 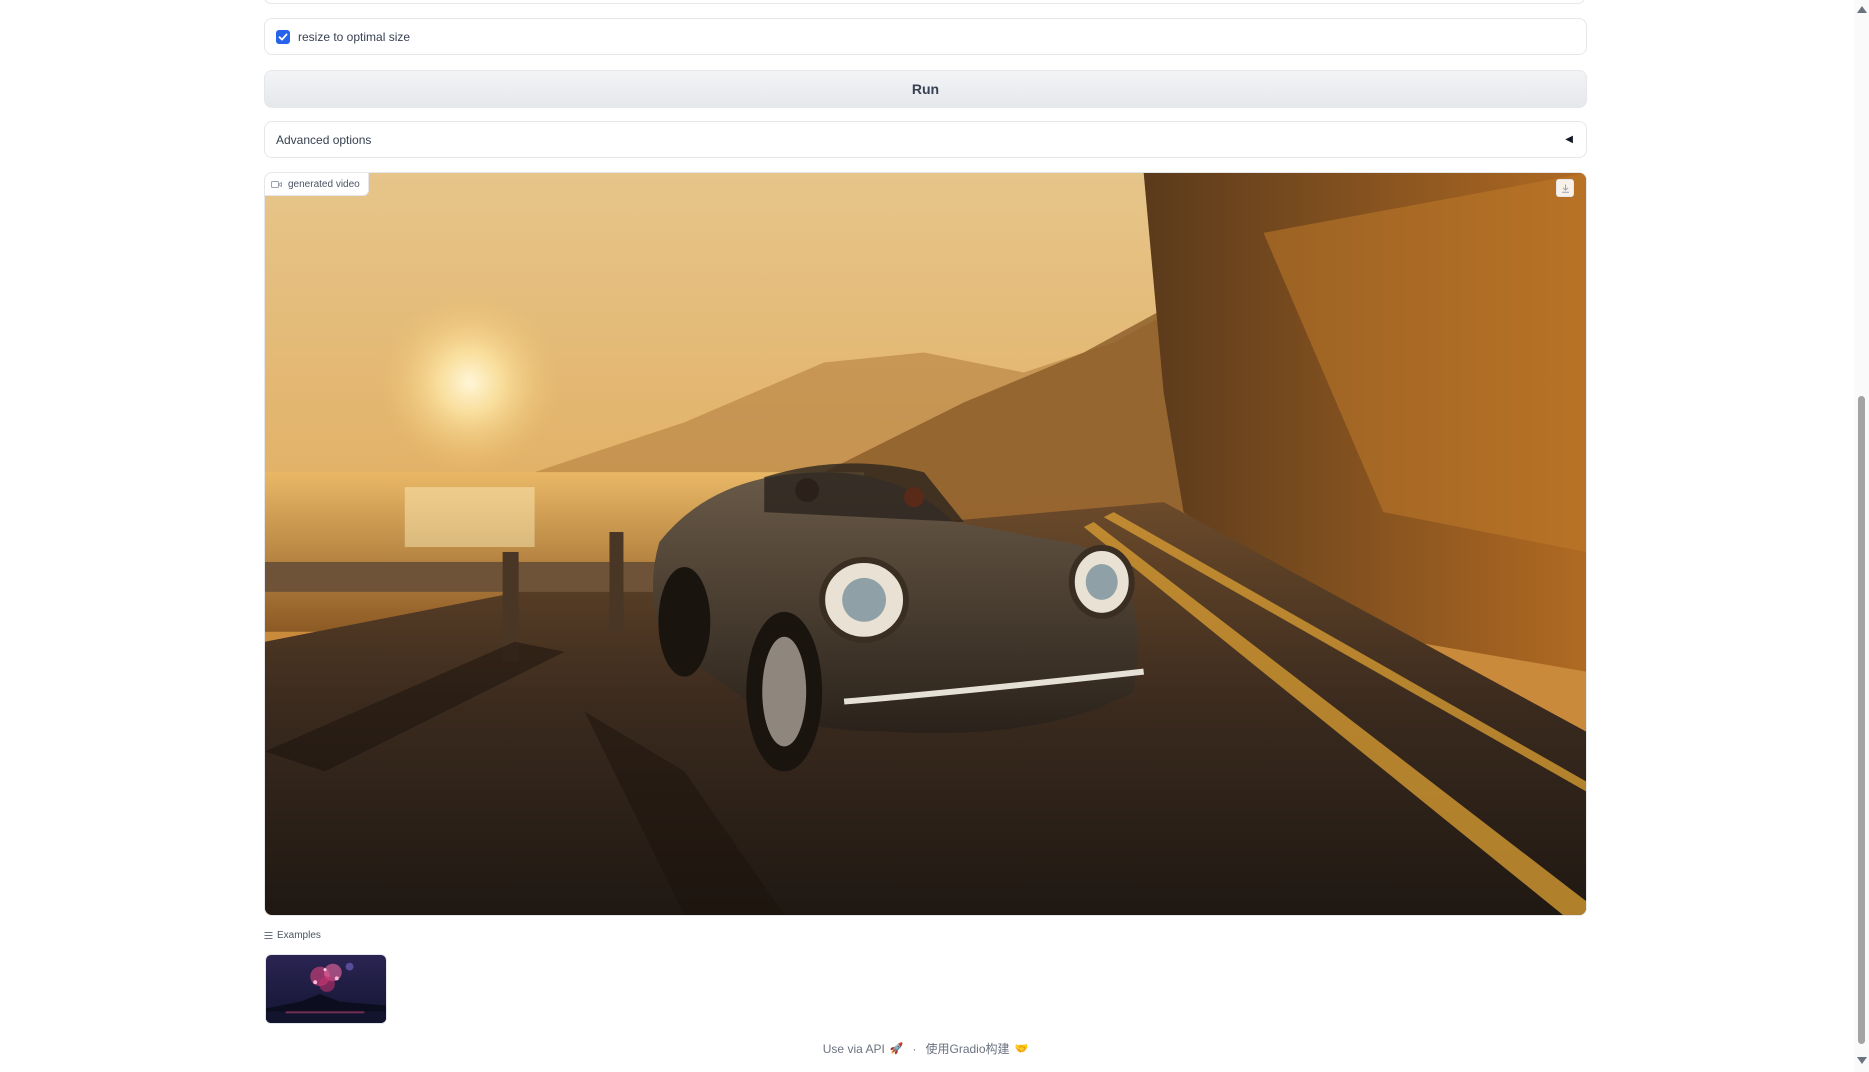 What do you see at coordinates (1862, 1060) in the screenshot?
I see `scroll-down-arrow-icon` at bounding box center [1862, 1060].